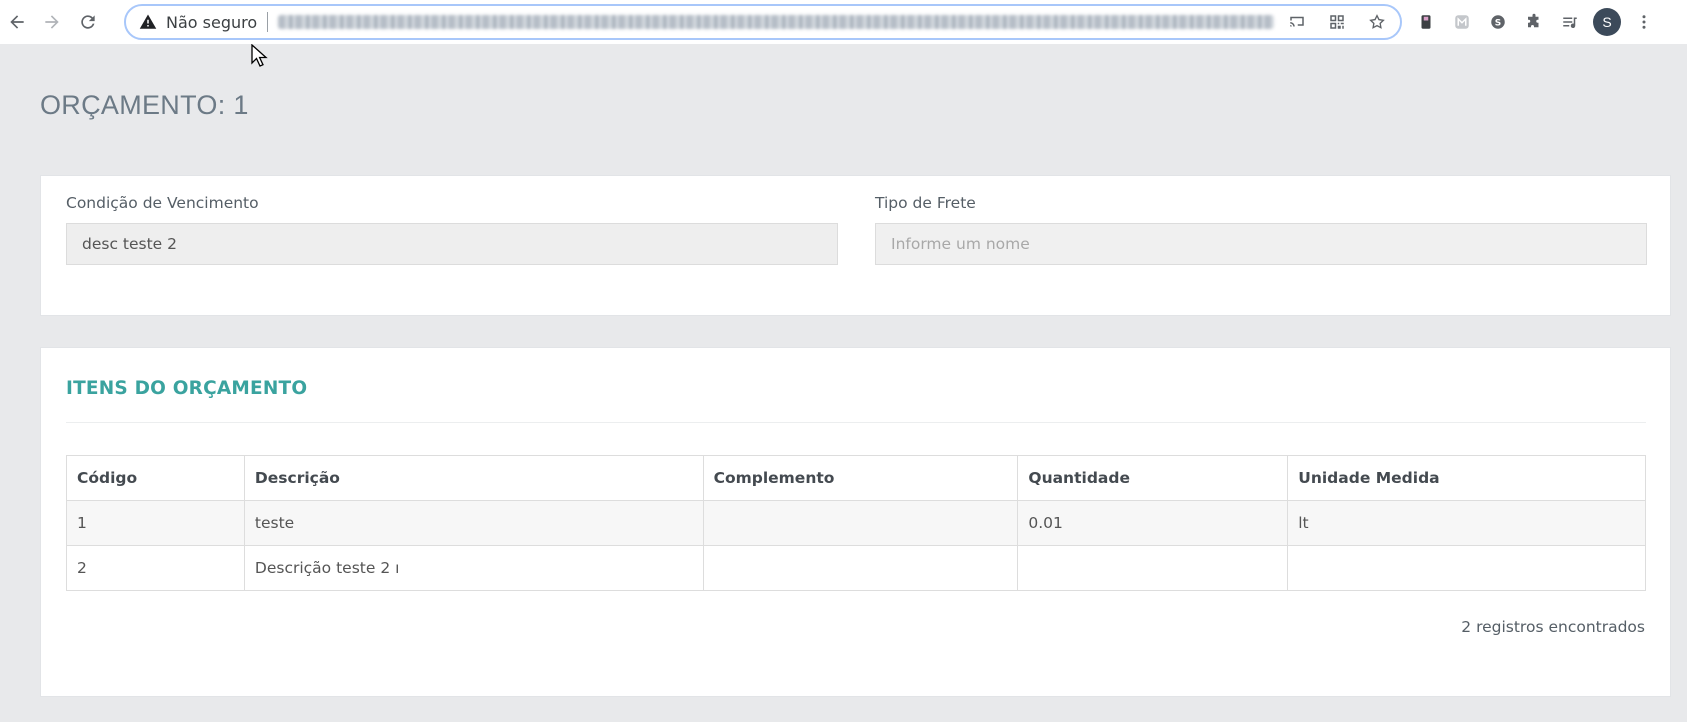  Describe the element at coordinates (860, 478) in the screenshot. I see `col-header-complemento: Complemento` at that location.